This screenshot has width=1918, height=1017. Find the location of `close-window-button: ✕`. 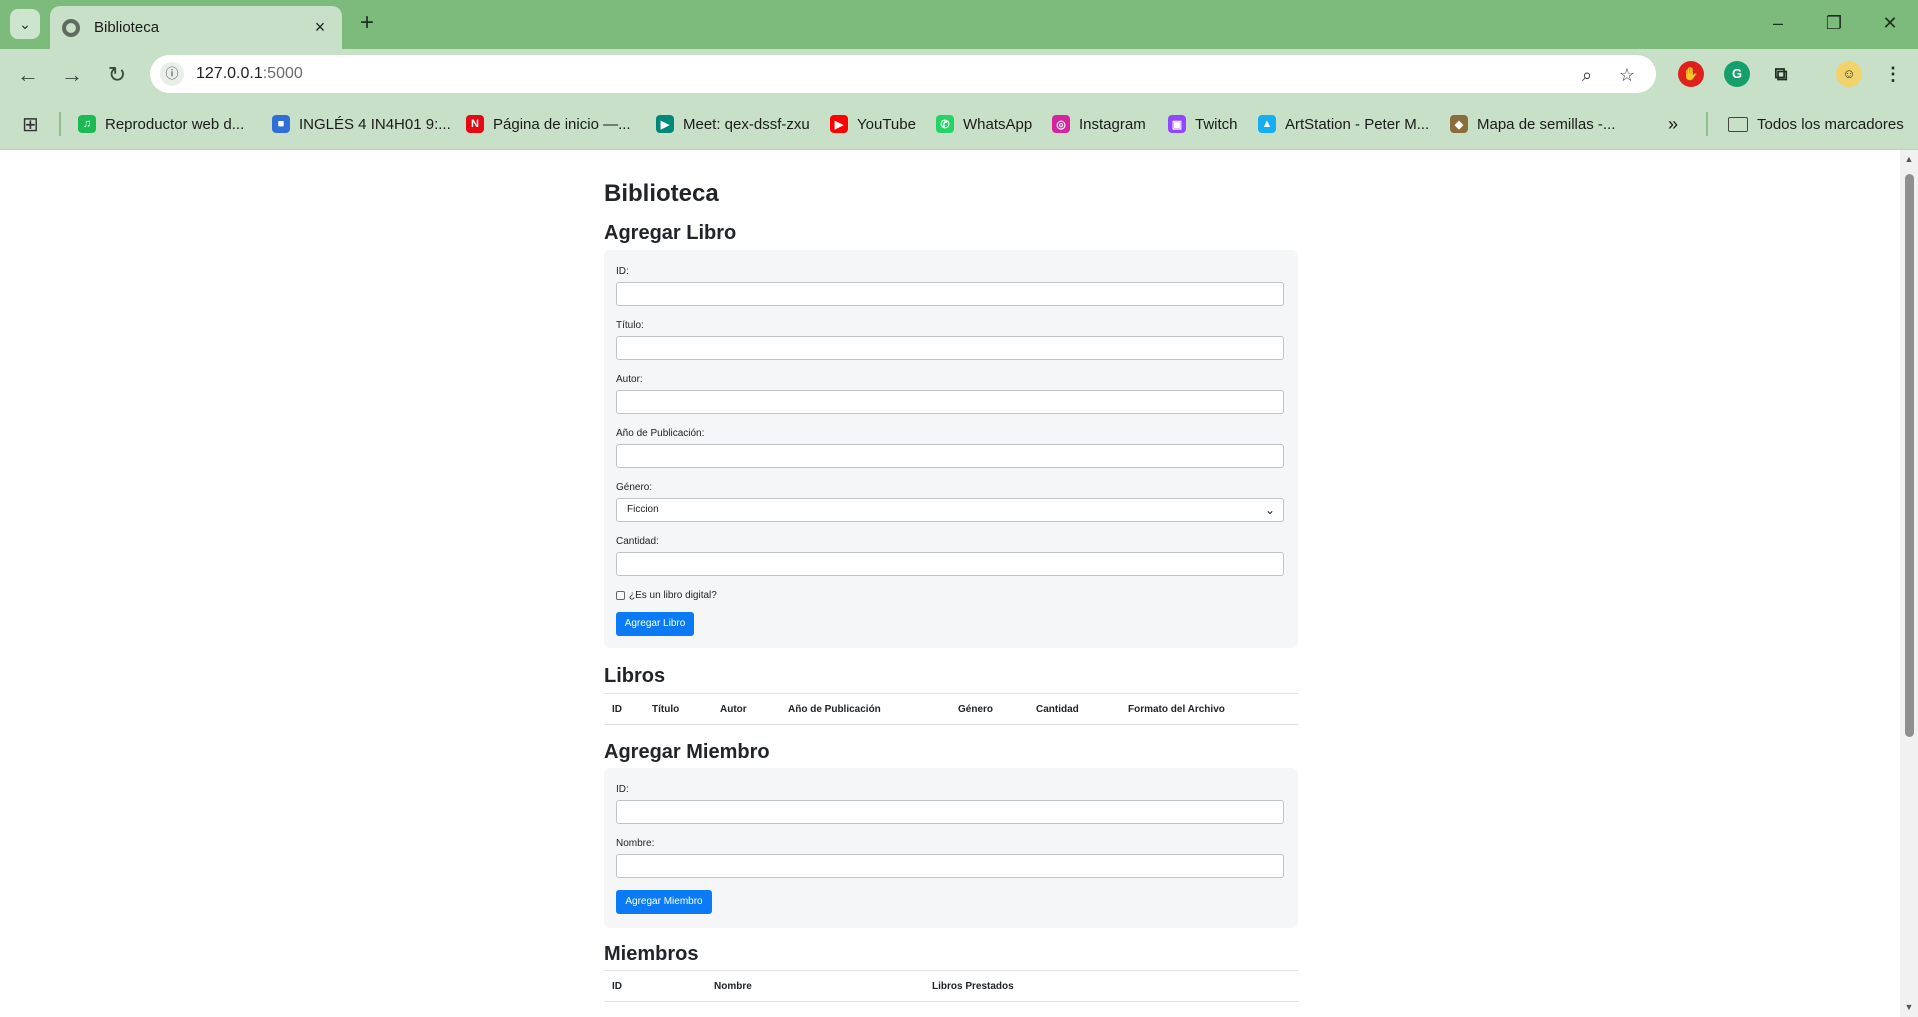

close-window-button: ✕ is located at coordinates (1890, 23).